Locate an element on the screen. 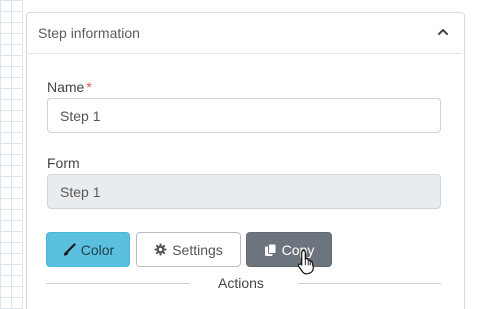  copy-button: Copy is located at coordinates (289, 249).